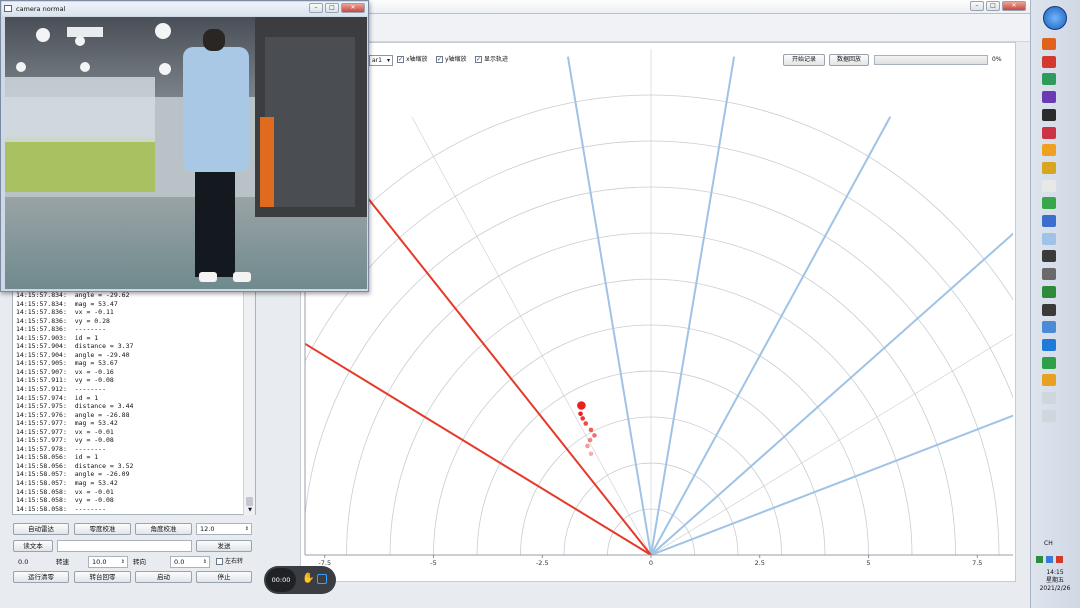 This screenshot has height=608, width=1080. Describe the element at coordinates (224, 577) in the screenshot. I see `stop-button: 停止` at that location.